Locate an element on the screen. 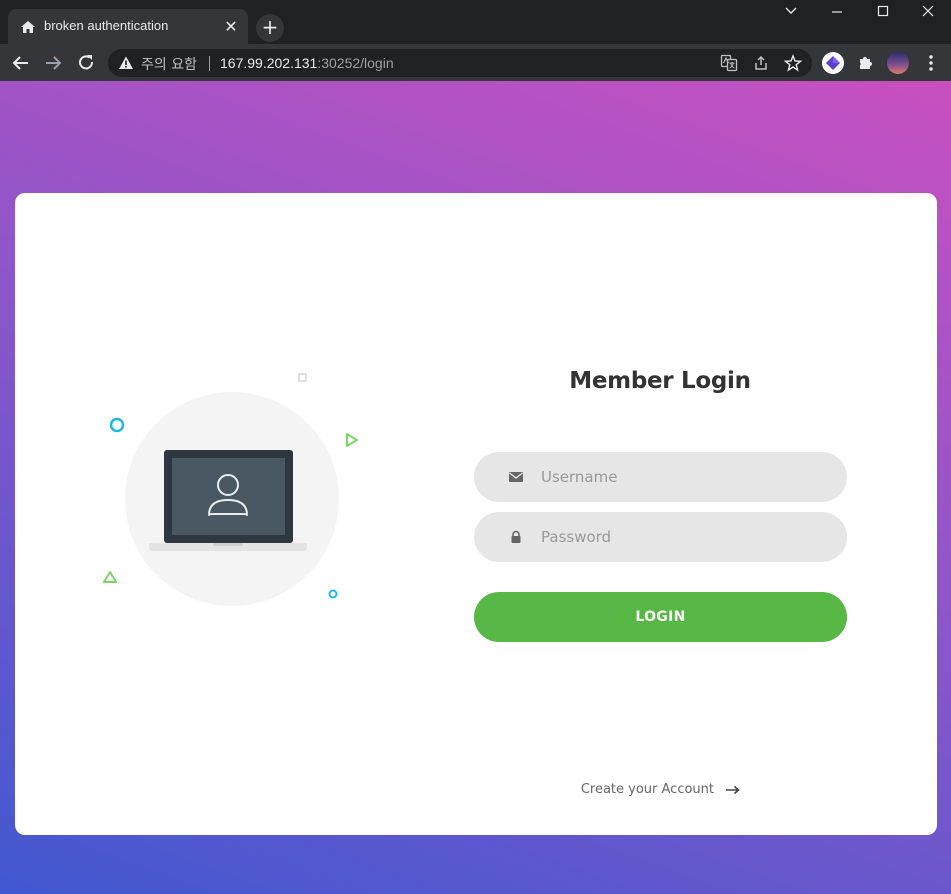 Image resolution: width=951 pixels, height=894 pixels. maximize-icon is located at coordinates (883, 11).